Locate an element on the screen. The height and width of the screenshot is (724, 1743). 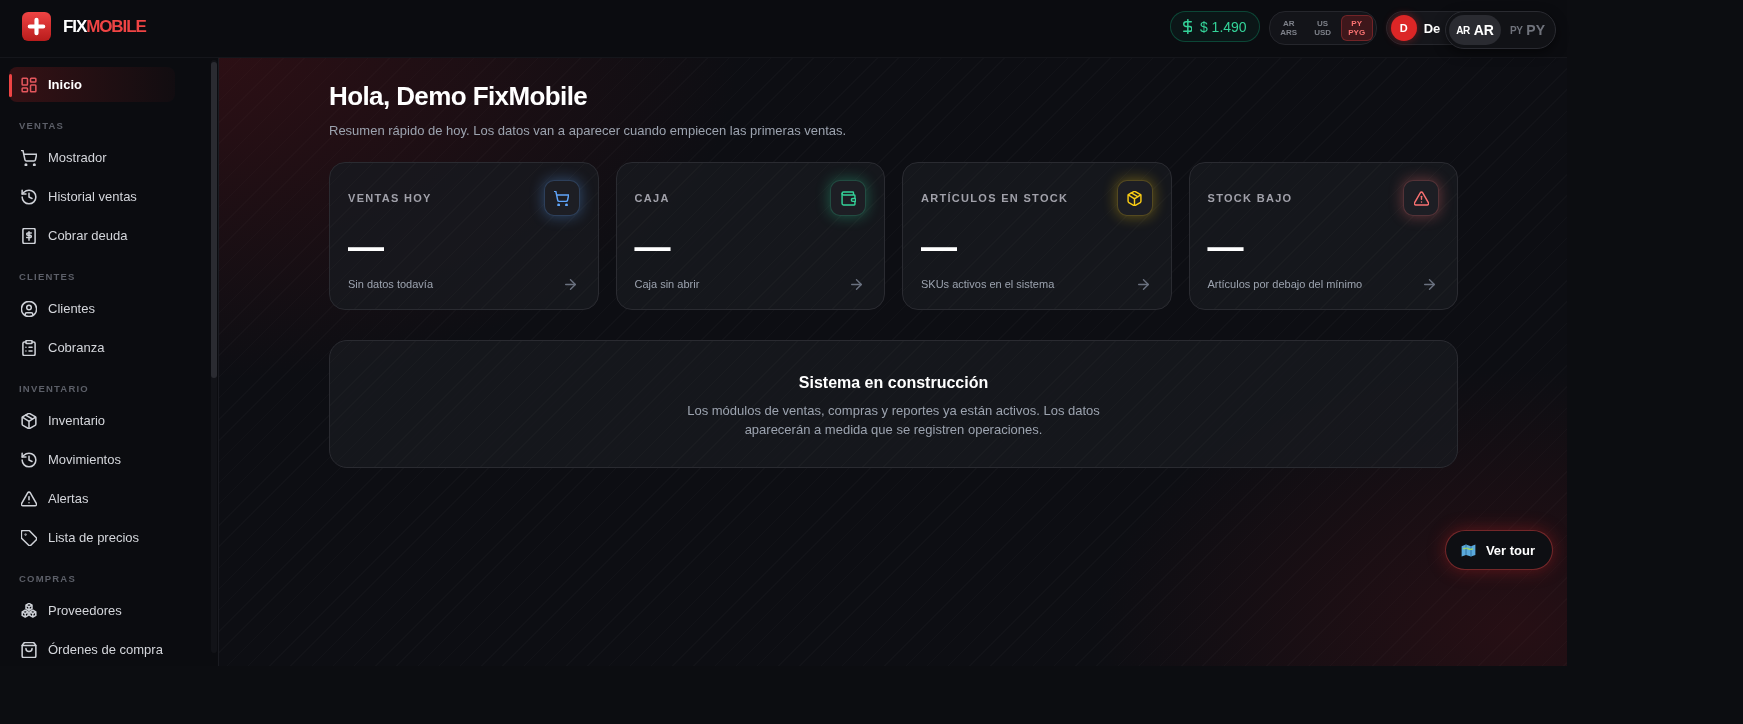
card-caption: Sin datos todavía is located at coordinates (390, 284).